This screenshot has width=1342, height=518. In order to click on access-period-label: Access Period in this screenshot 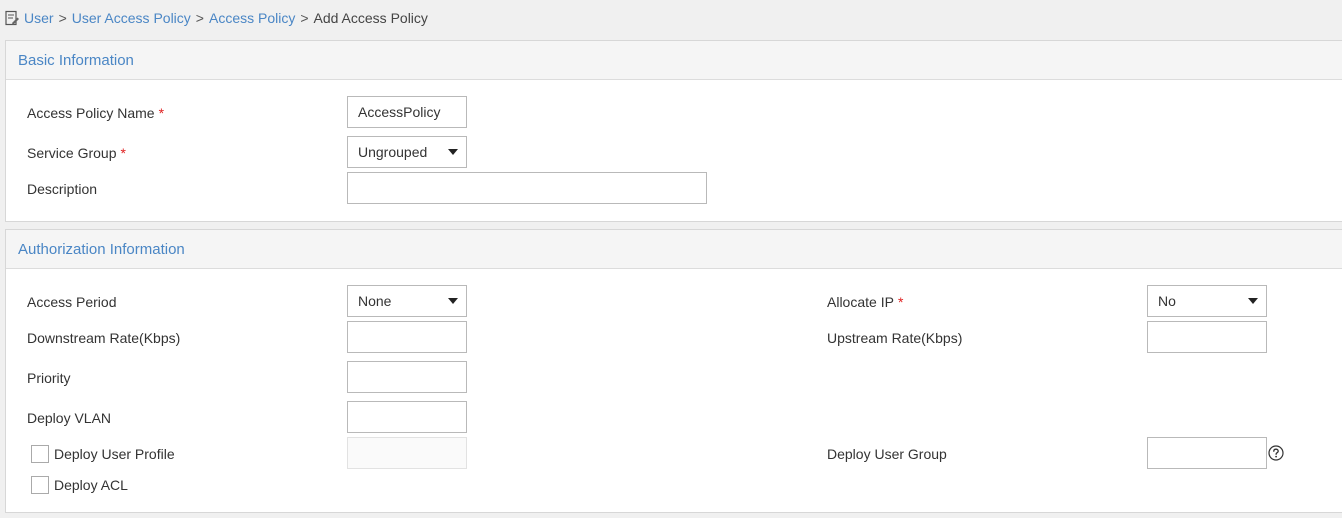, I will do `click(72, 302)`.